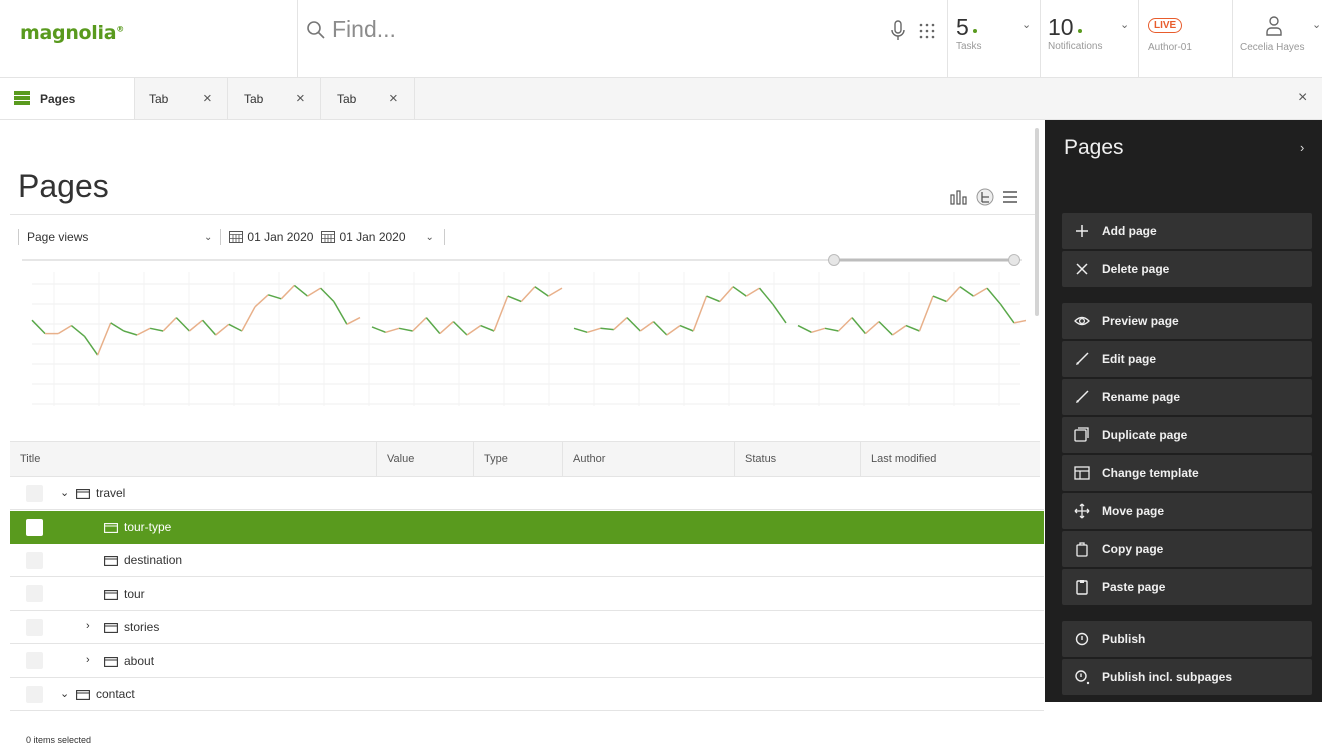 This screenshot has width=1322, height=747. Describe the element at coordinates (527, 594) in the screenshot. I see `table-row: tour` at that location.